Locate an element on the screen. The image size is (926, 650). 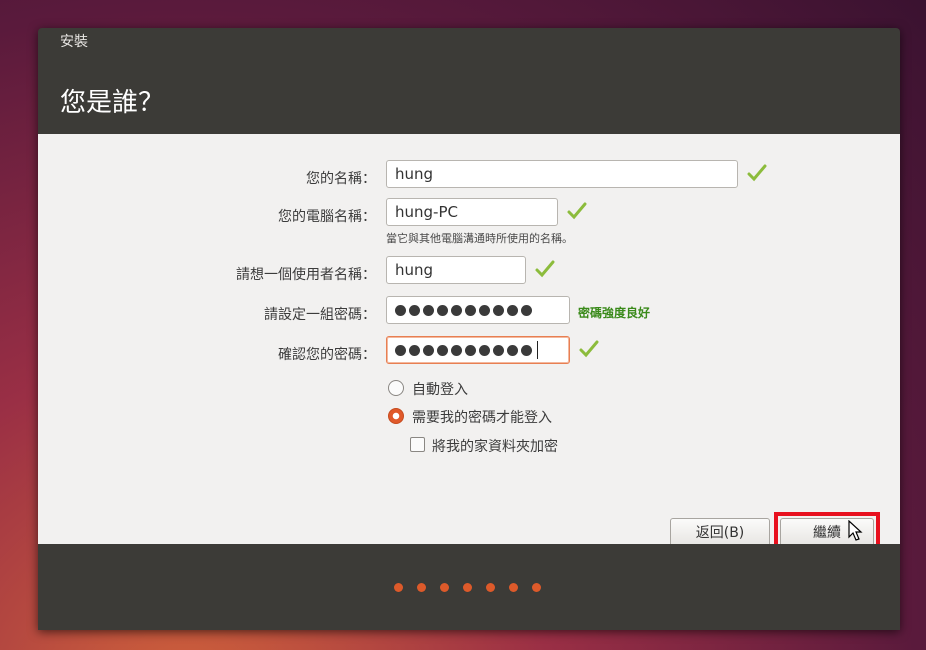
password-mask is located at coordinates (478, 310).